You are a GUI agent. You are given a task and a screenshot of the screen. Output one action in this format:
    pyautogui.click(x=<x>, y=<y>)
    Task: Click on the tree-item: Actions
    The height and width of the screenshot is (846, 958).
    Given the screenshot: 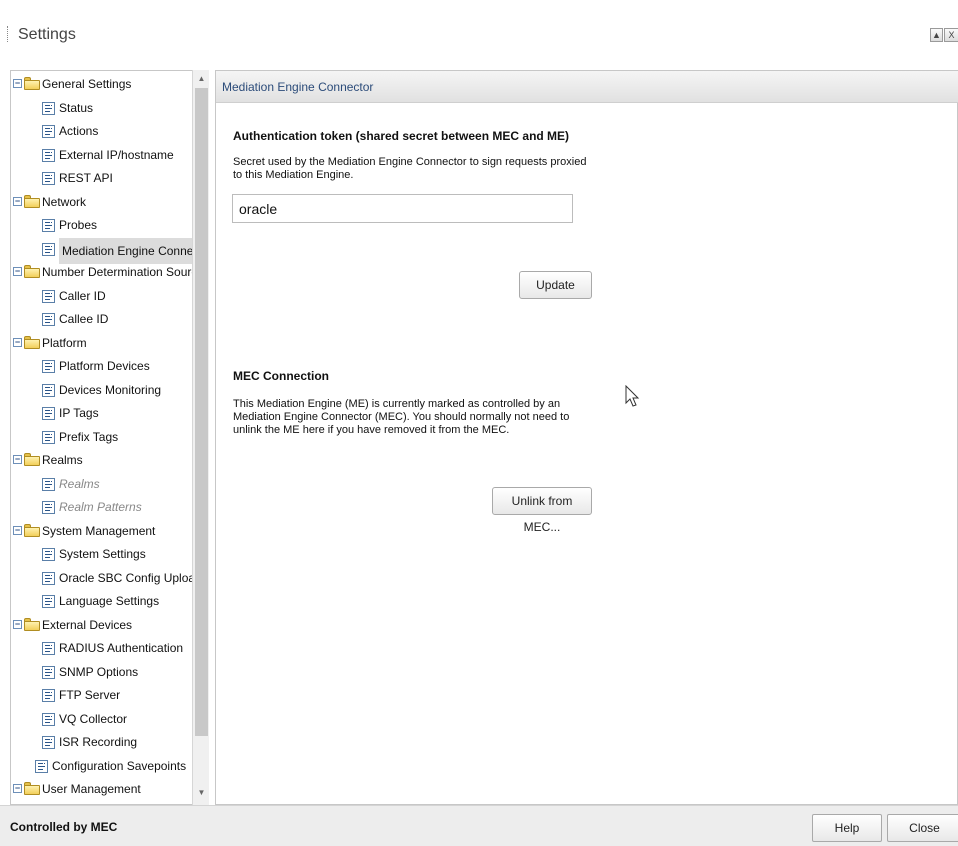 What is the action you would take?
    pyautogui.click(x=102, y=131)
    